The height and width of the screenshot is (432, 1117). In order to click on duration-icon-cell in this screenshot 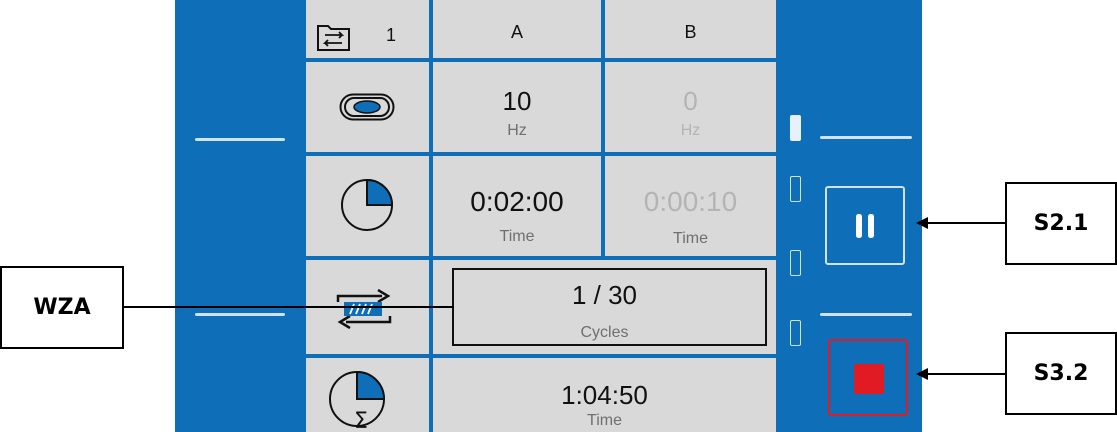, I will do `click(367, 206)`.